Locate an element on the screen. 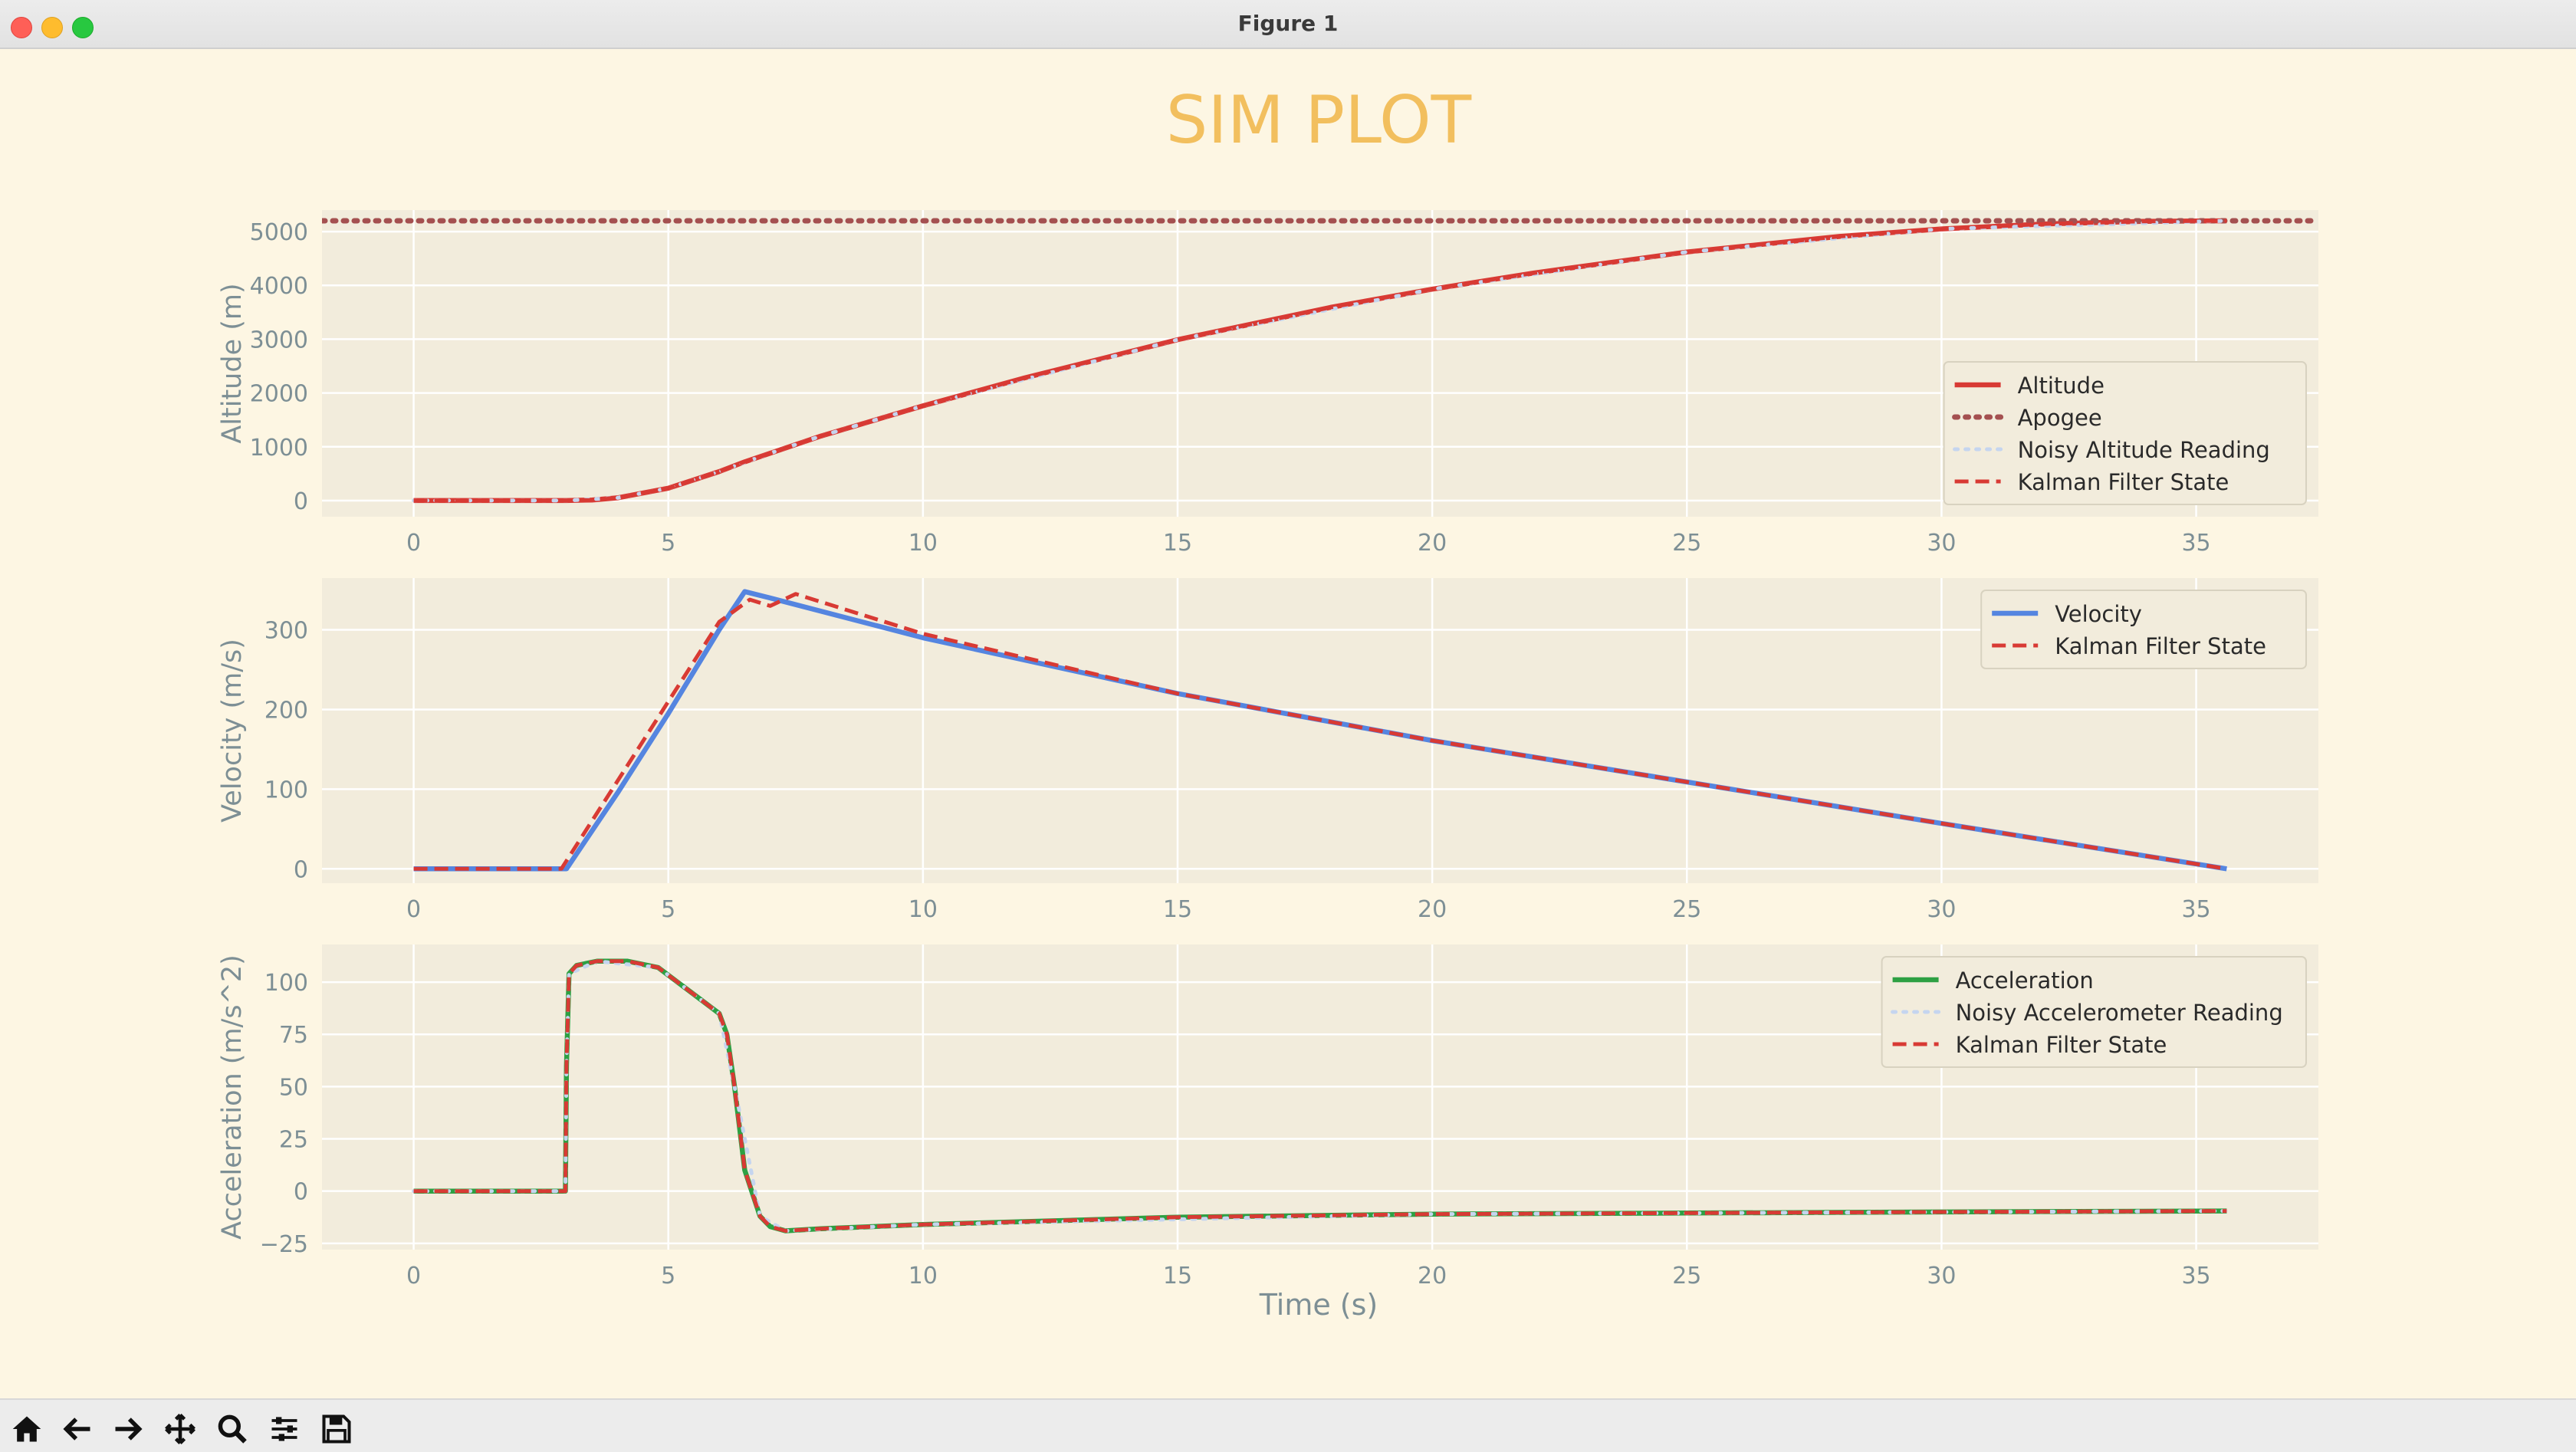 This screenshot has height=1452, width=2576. magnifier-icon is located at coordinates (232, 1429).